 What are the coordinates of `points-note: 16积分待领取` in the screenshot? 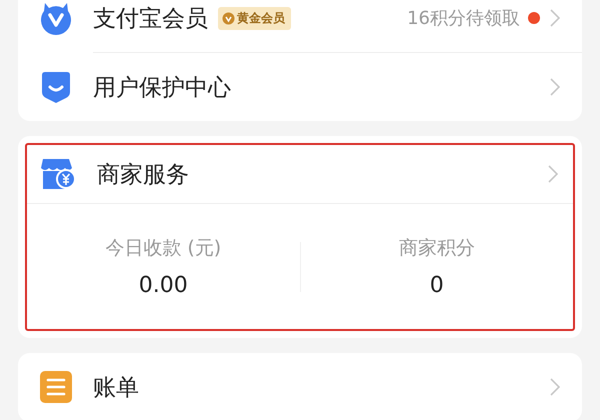 It's located at (463, 18).